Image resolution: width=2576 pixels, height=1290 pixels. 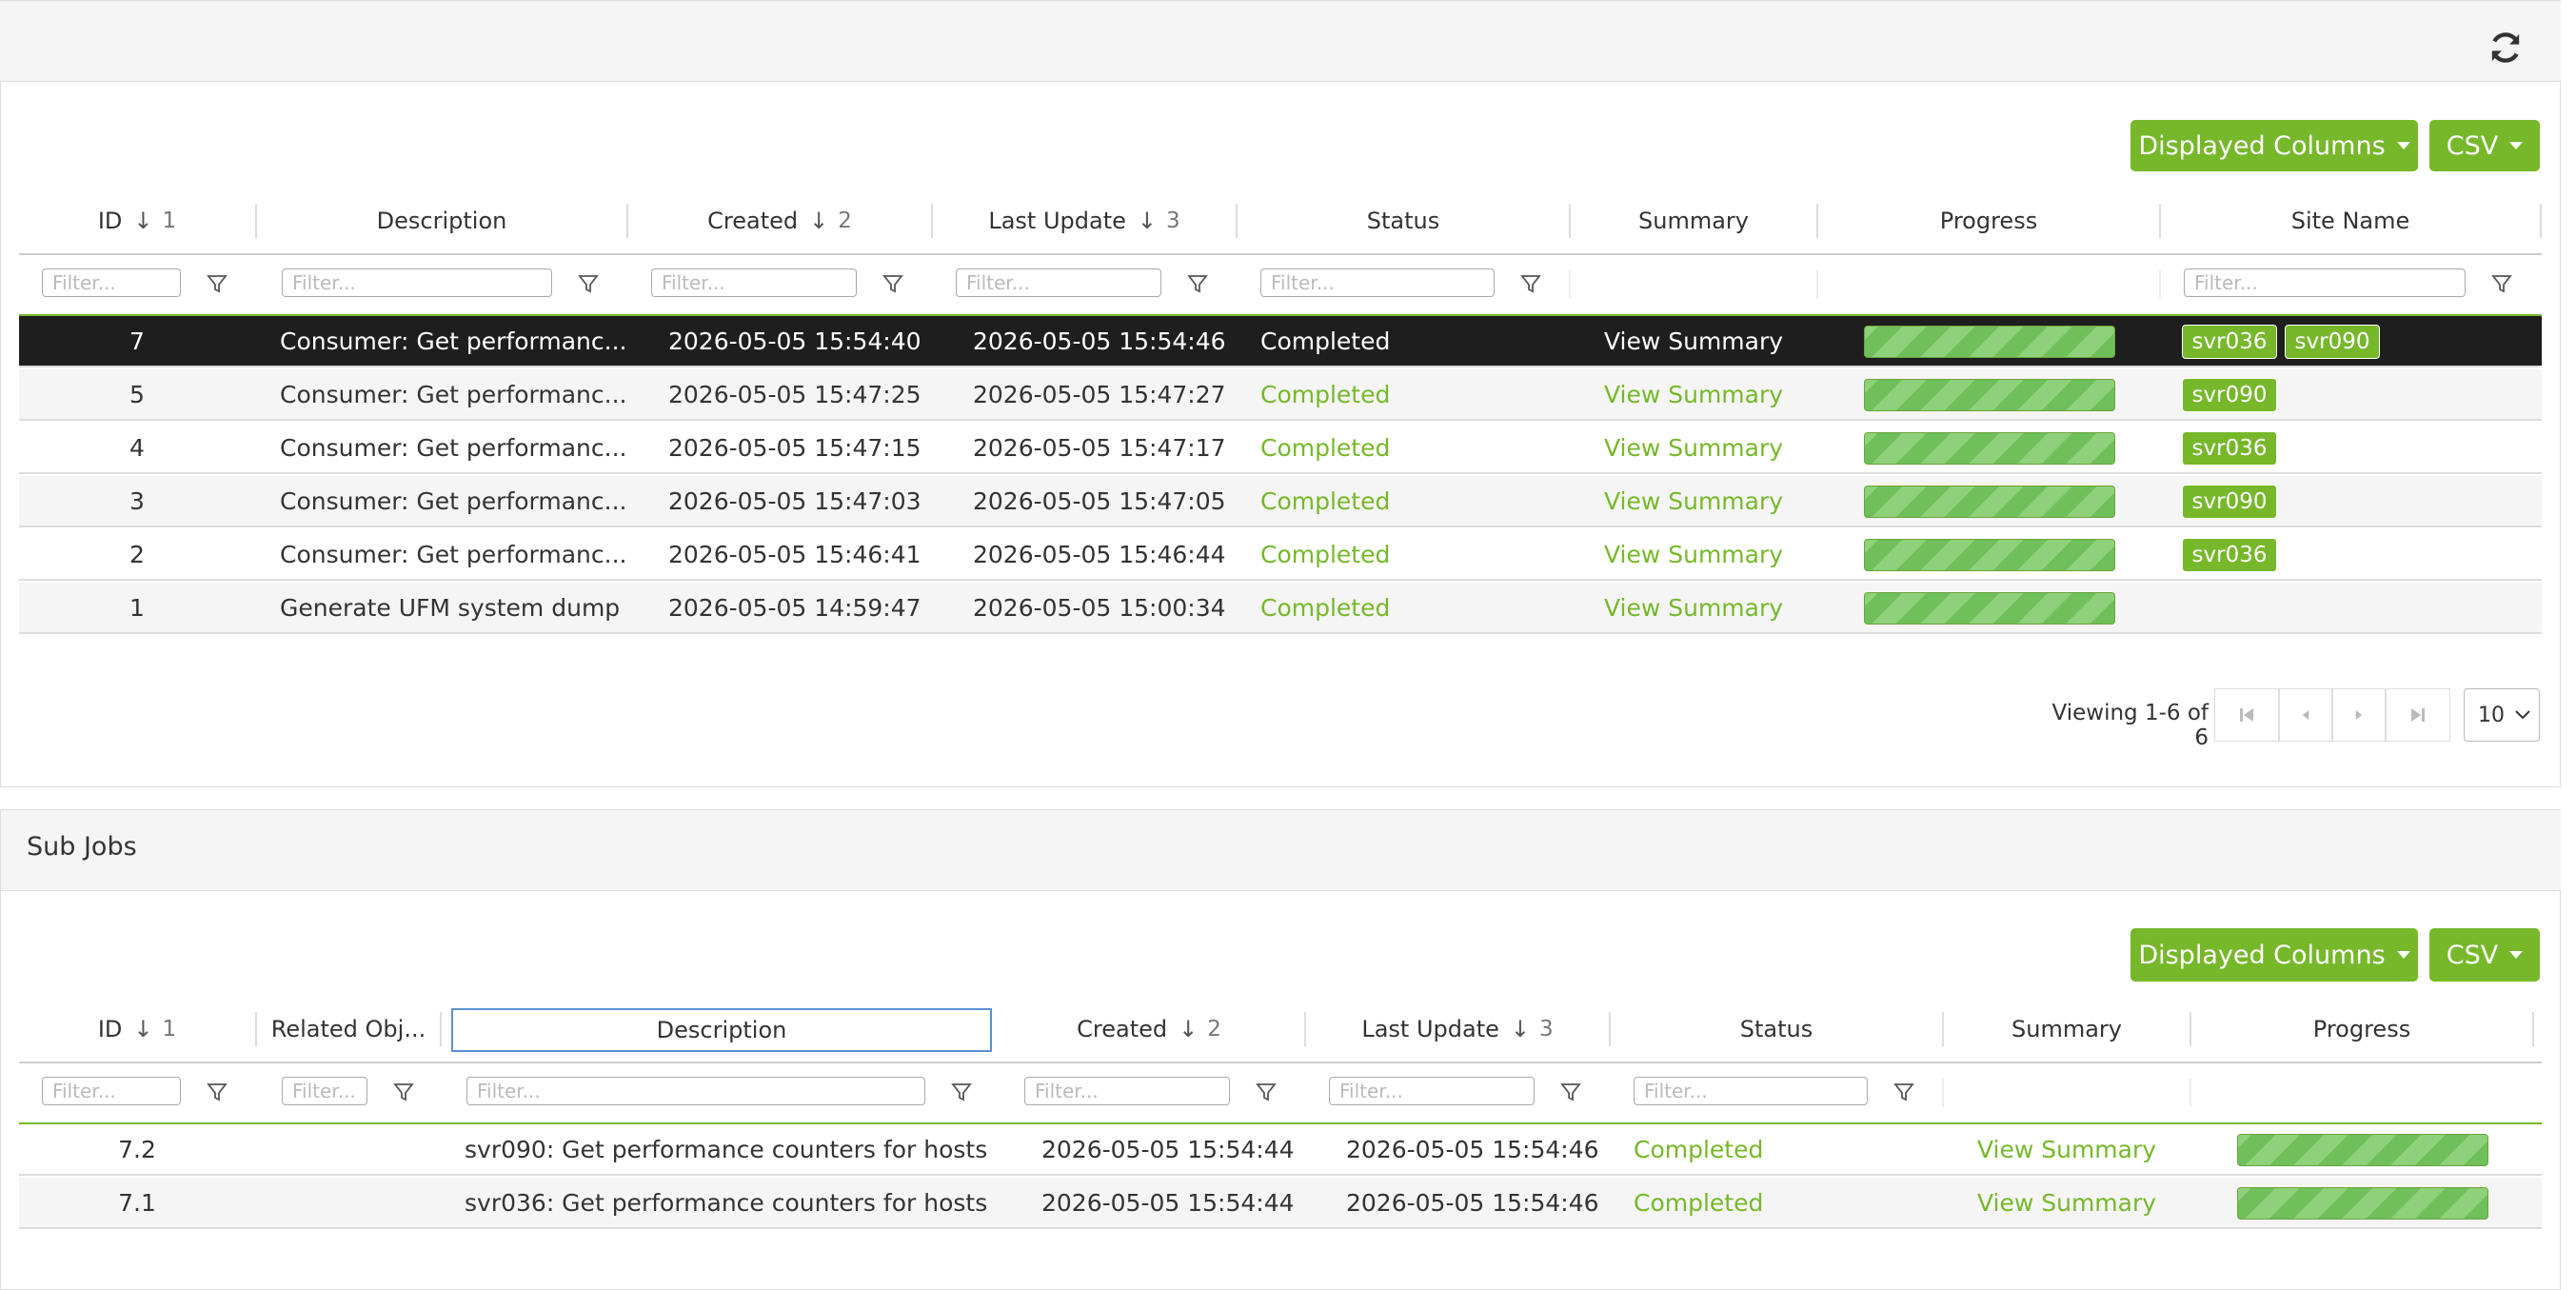 I want to click on sub-csv-button: CSV, so click(x=2484, y=955).